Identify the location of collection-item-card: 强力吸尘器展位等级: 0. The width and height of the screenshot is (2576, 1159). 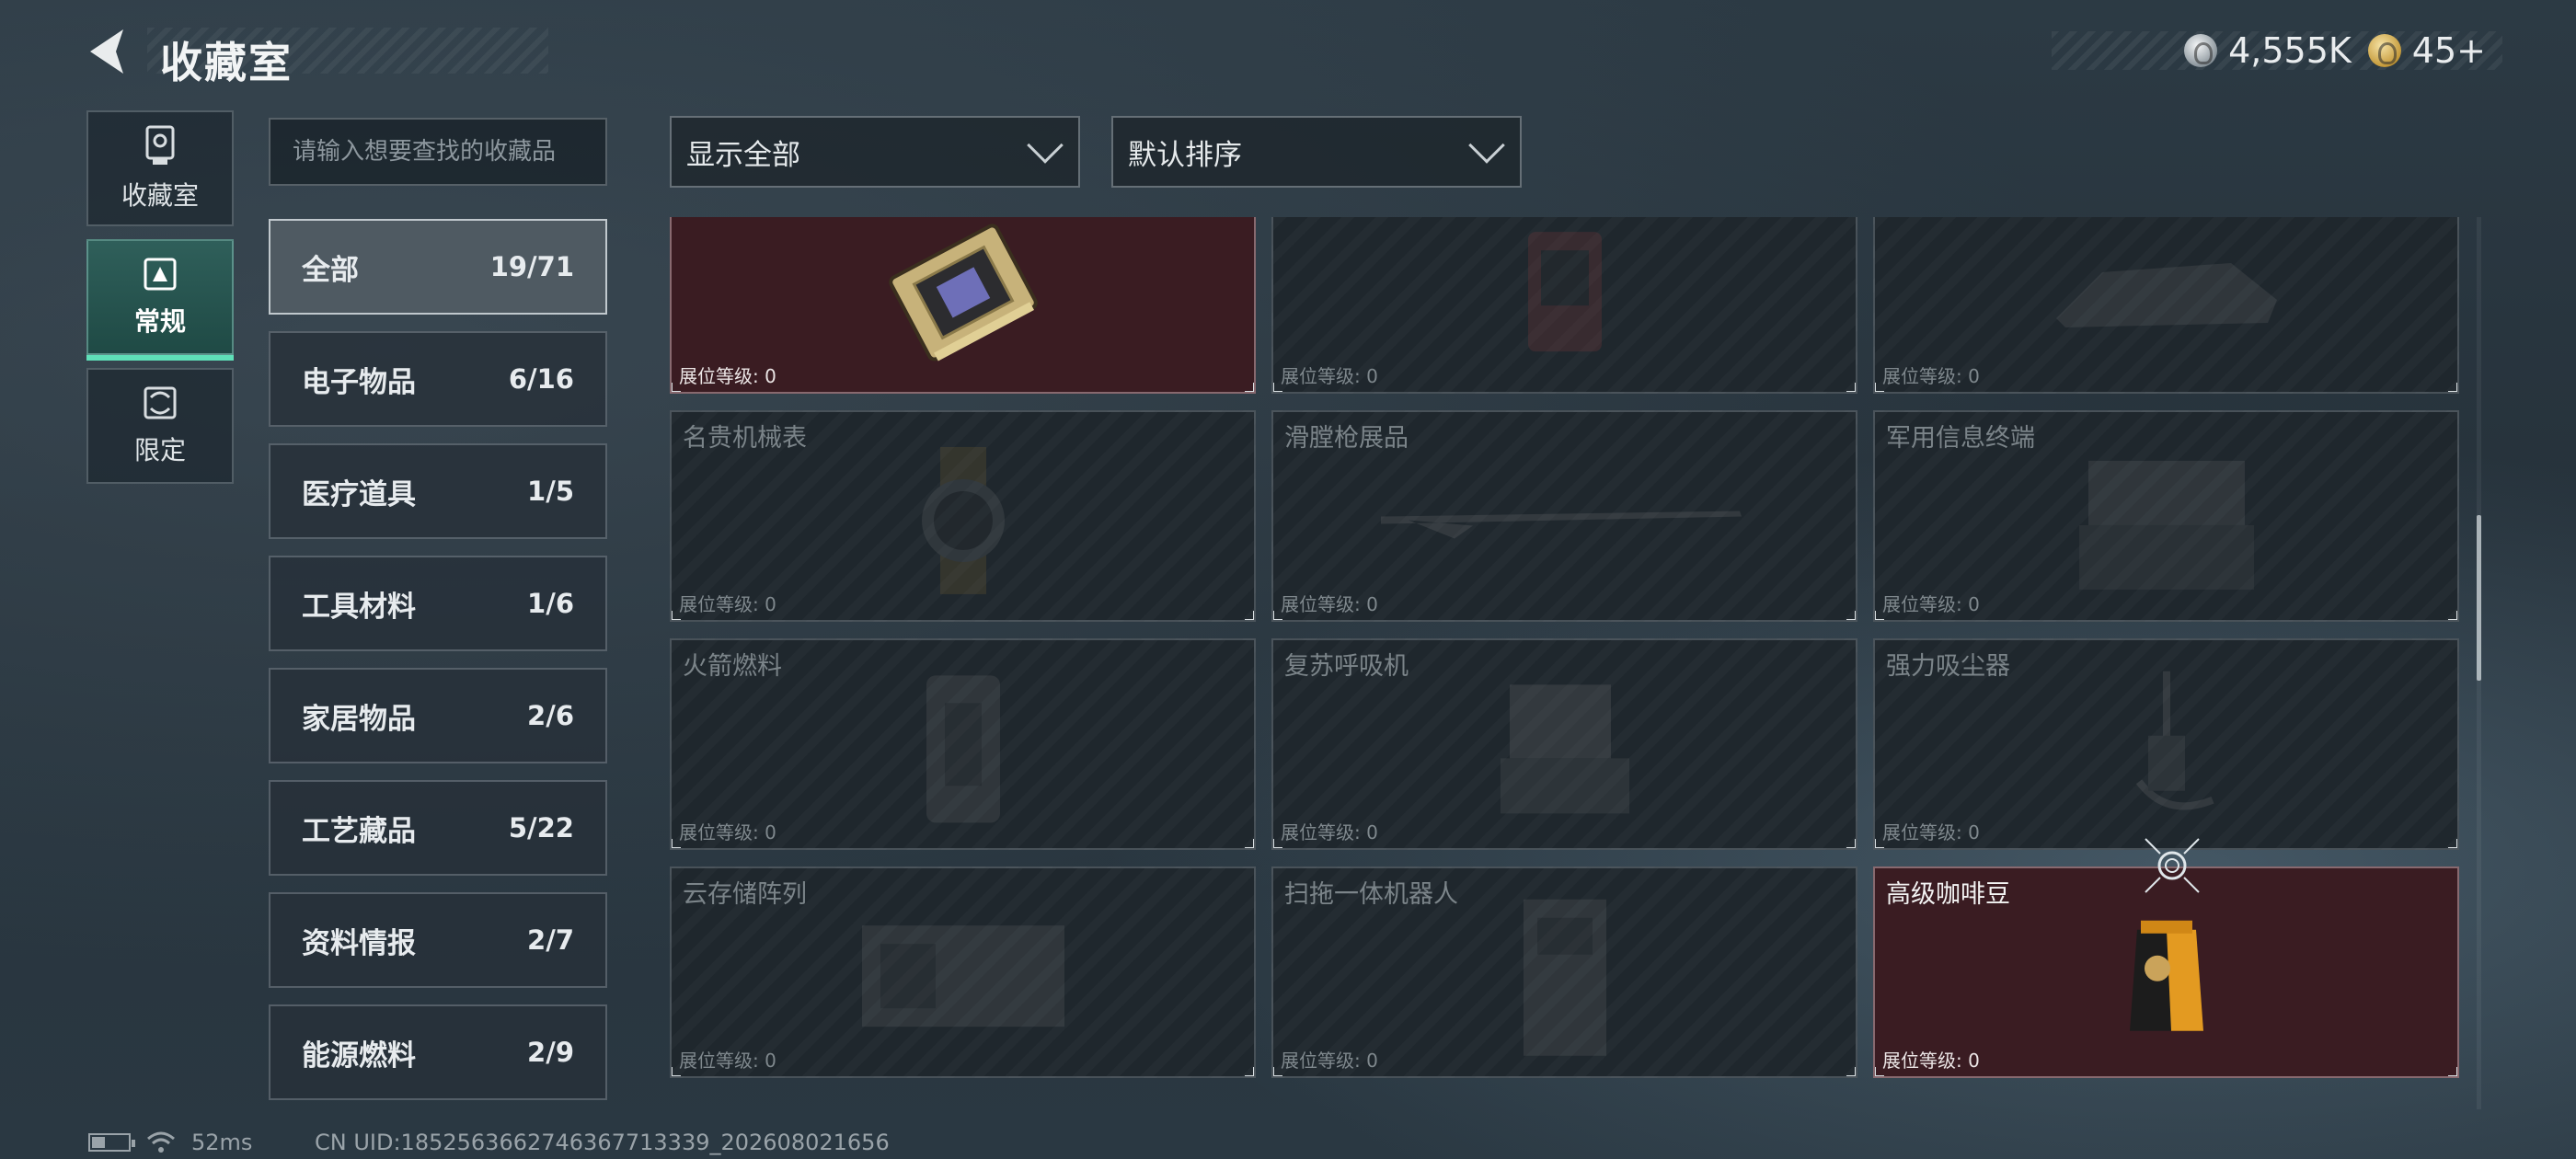
(2166, 744).